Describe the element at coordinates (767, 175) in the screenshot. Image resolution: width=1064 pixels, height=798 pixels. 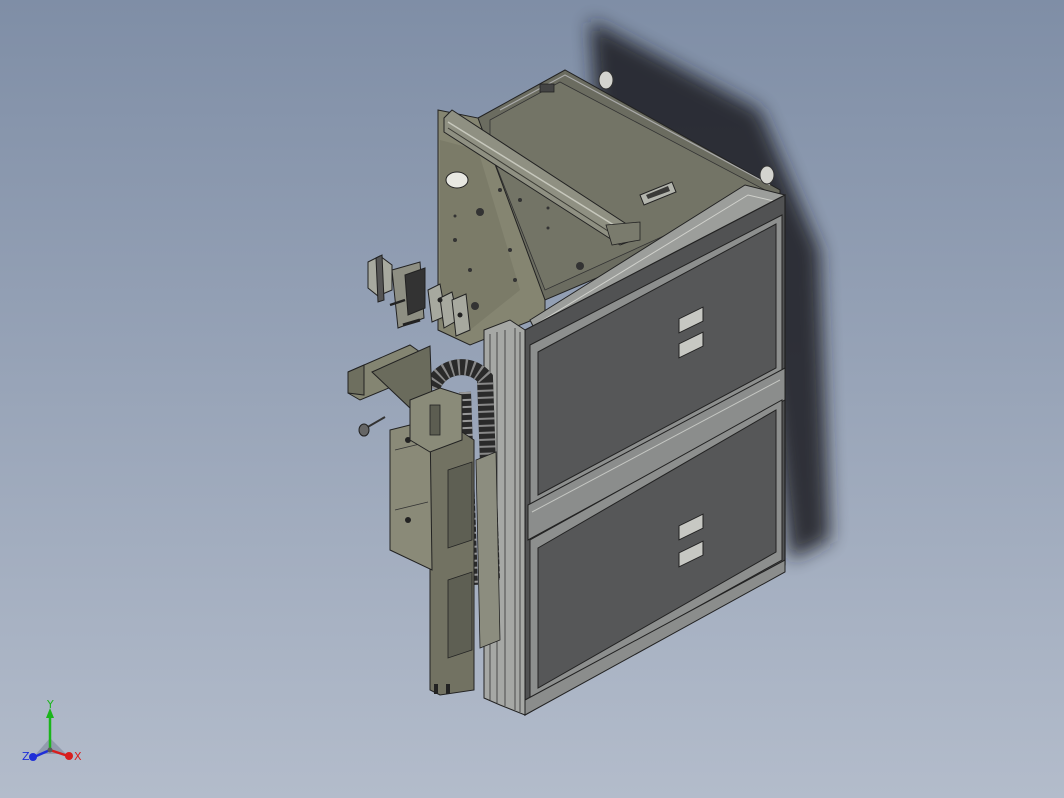
I see `knob-top-right` at that location.